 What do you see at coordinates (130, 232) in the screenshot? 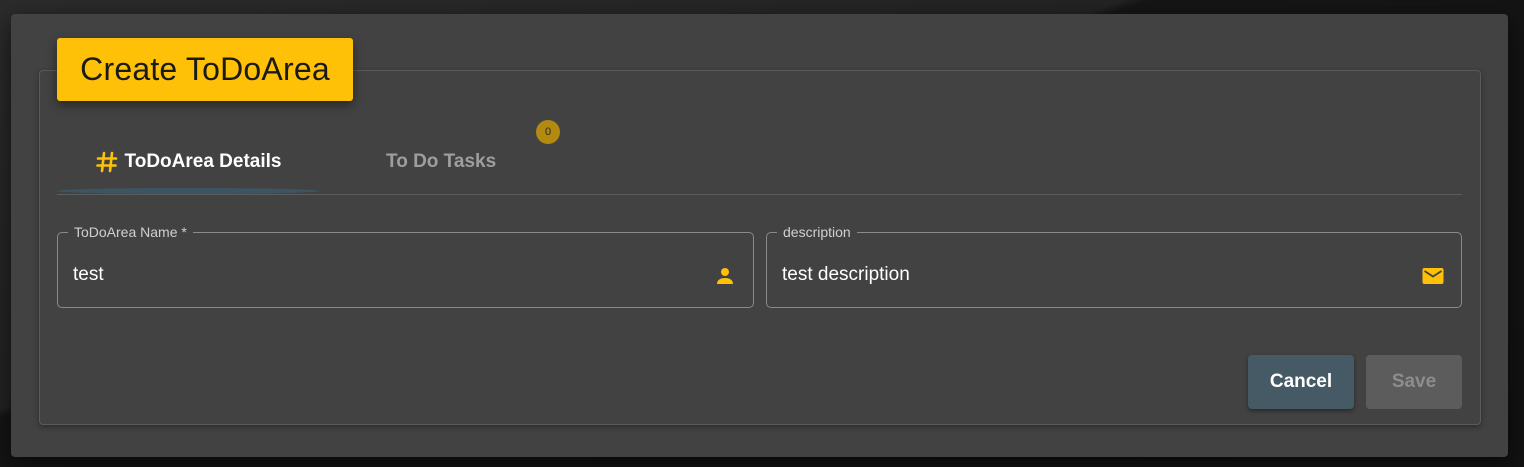
I see `todoarea-name-label: ToDoArea Name *` at bounding box center [130, 232].